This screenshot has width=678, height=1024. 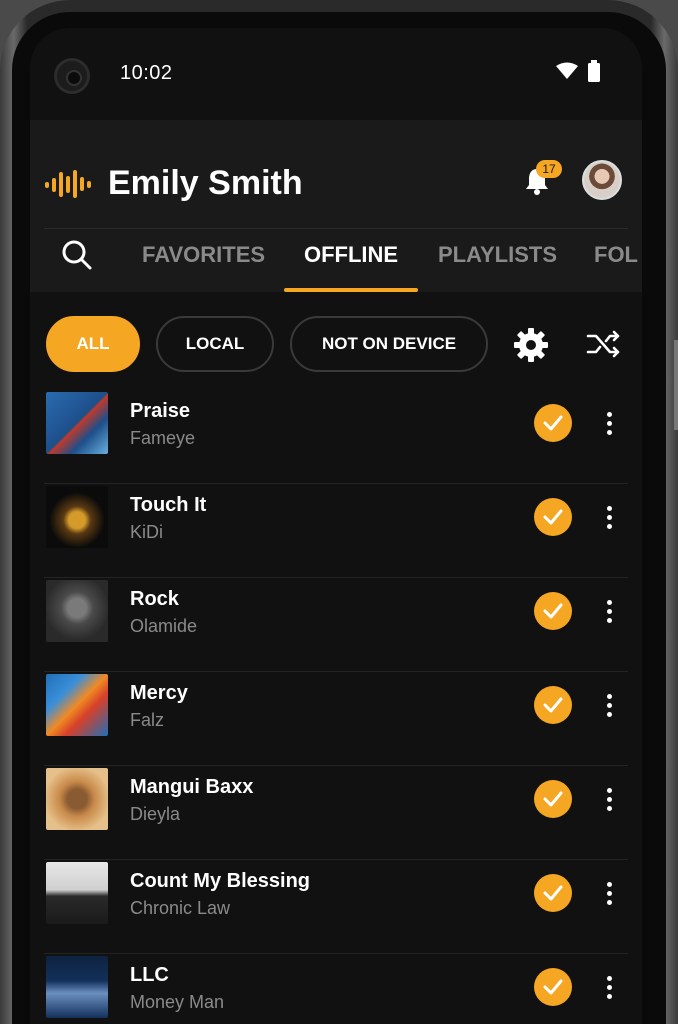 I want to click on header-divider, so click(x=336, y=228).